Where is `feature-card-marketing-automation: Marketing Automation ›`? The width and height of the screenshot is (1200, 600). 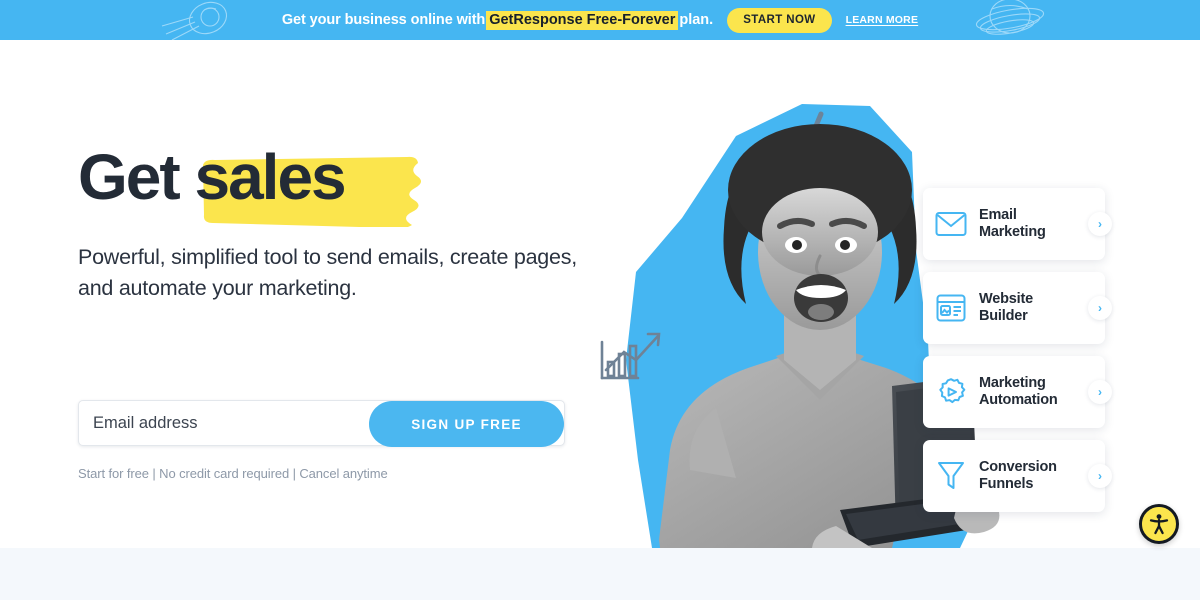 feature-card-marketing-automation: Marketing Automation › is located at coordinates (1017, 392).